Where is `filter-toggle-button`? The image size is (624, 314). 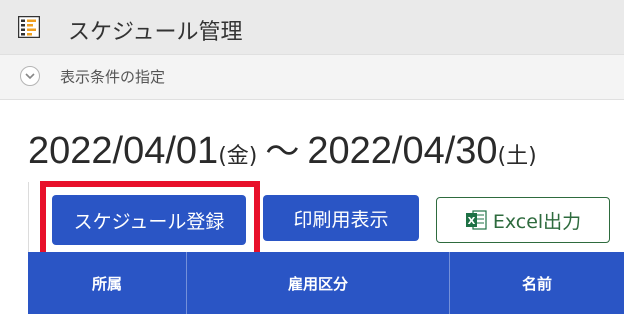 filter-toggle-button is located at coordinates (30, 76).